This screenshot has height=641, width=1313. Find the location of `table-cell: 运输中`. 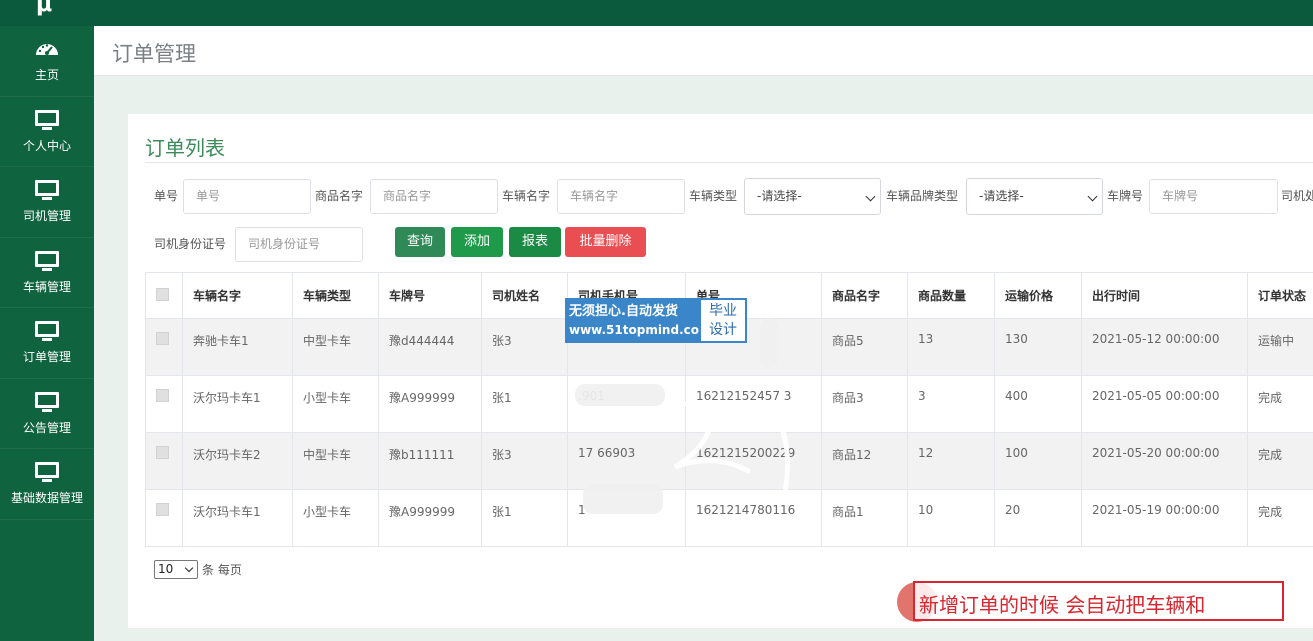

table-cell: 运输中 is located at coordinates (1280, 347).